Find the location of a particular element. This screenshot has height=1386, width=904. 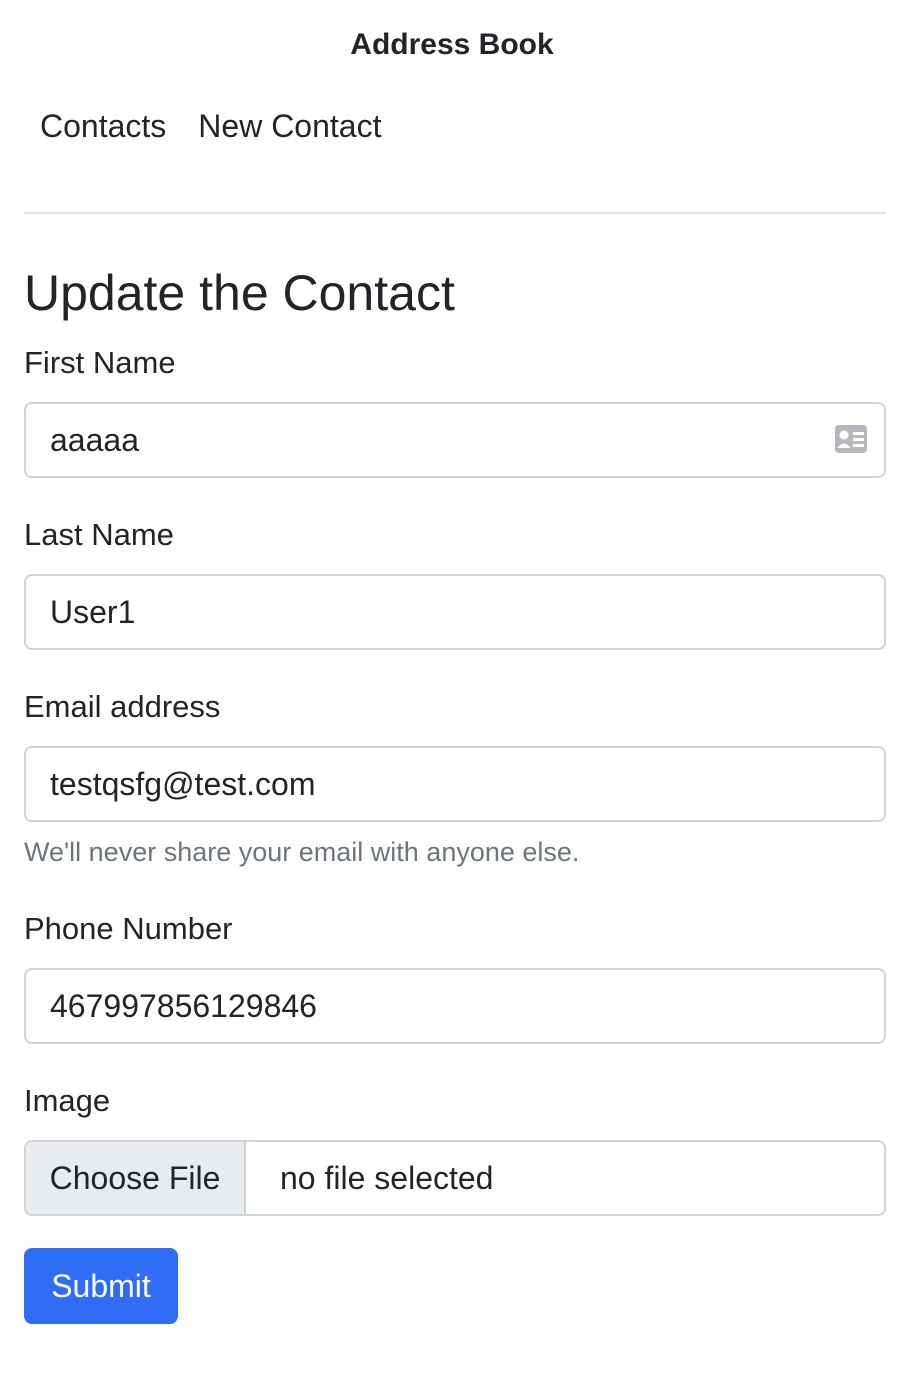

file-status-text: no file selected is located at coordinates (387, 1178).